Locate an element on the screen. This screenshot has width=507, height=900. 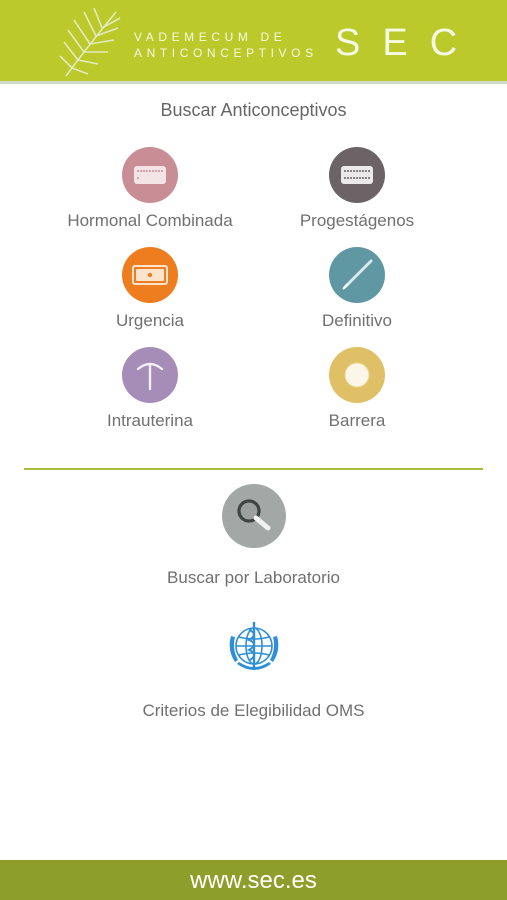
category-progestagenos: Progestágenos is located at coordinates (357, 189).